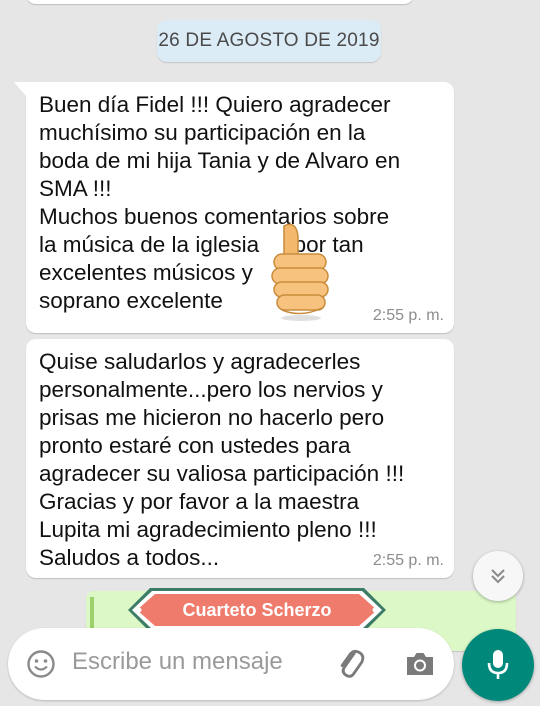 This screenshot has width=540, height=706. I want to click on group-name-label: Cuarteto Scherzo, so click(257, 609).